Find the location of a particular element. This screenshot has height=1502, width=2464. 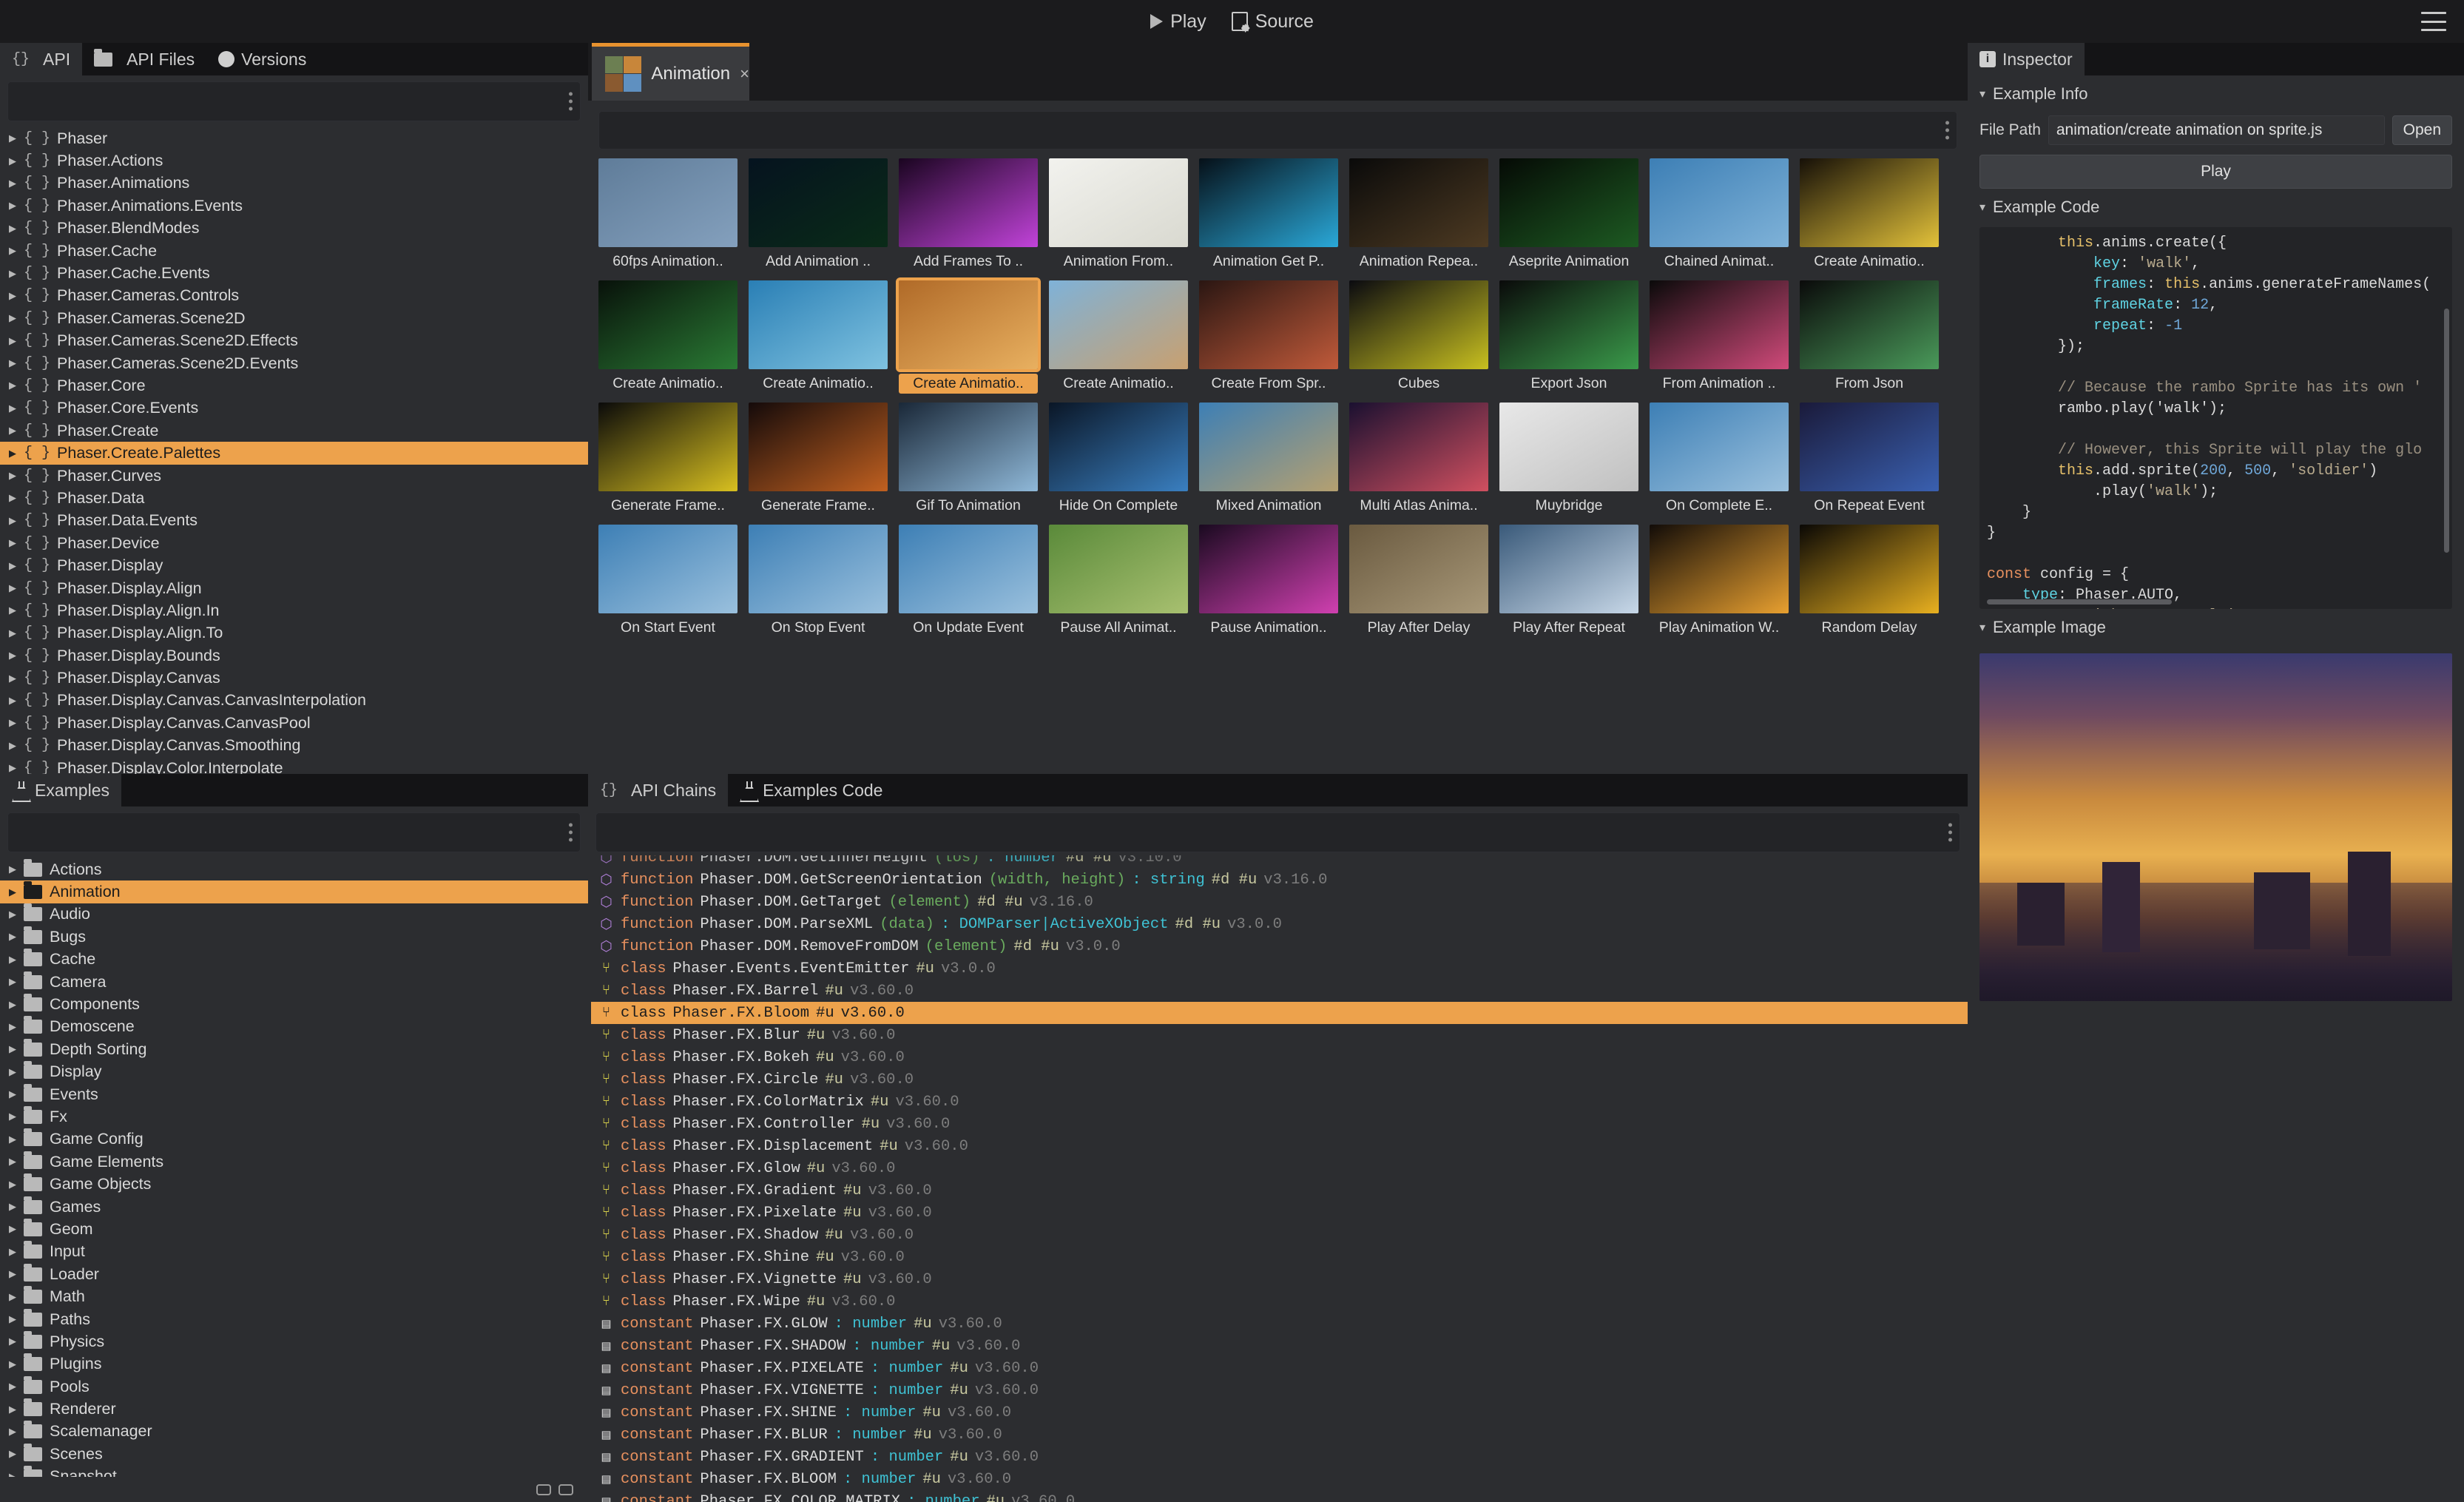

example-thumbnail-cell: Gif To Animation is located at coordinates (969, 459).